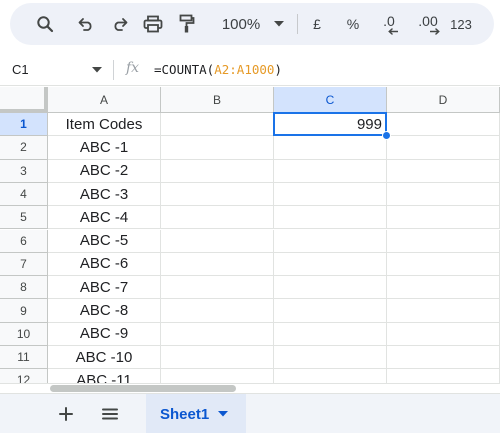 This screenshot has height=433, width=500. Describe the element at coordinates (353, 24) in the screenshot. I see `format-percent-button: %` at that location.